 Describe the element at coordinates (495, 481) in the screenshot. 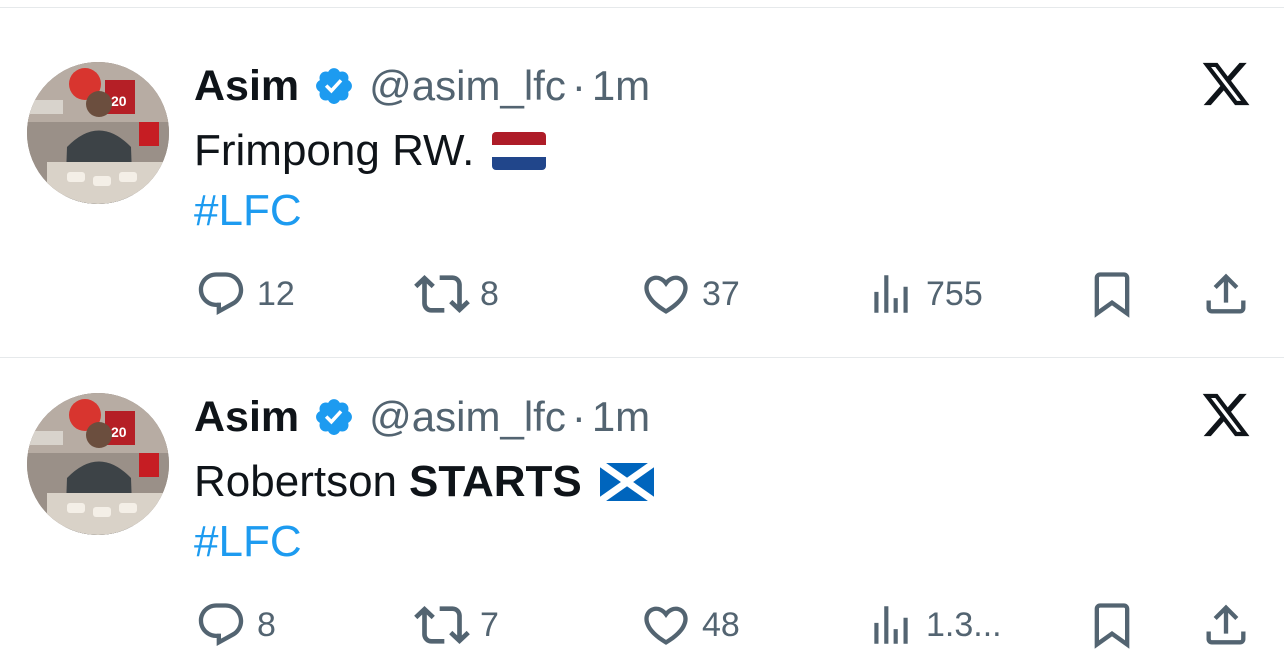

I see `tweet-text-bold: STARTS` at that location.